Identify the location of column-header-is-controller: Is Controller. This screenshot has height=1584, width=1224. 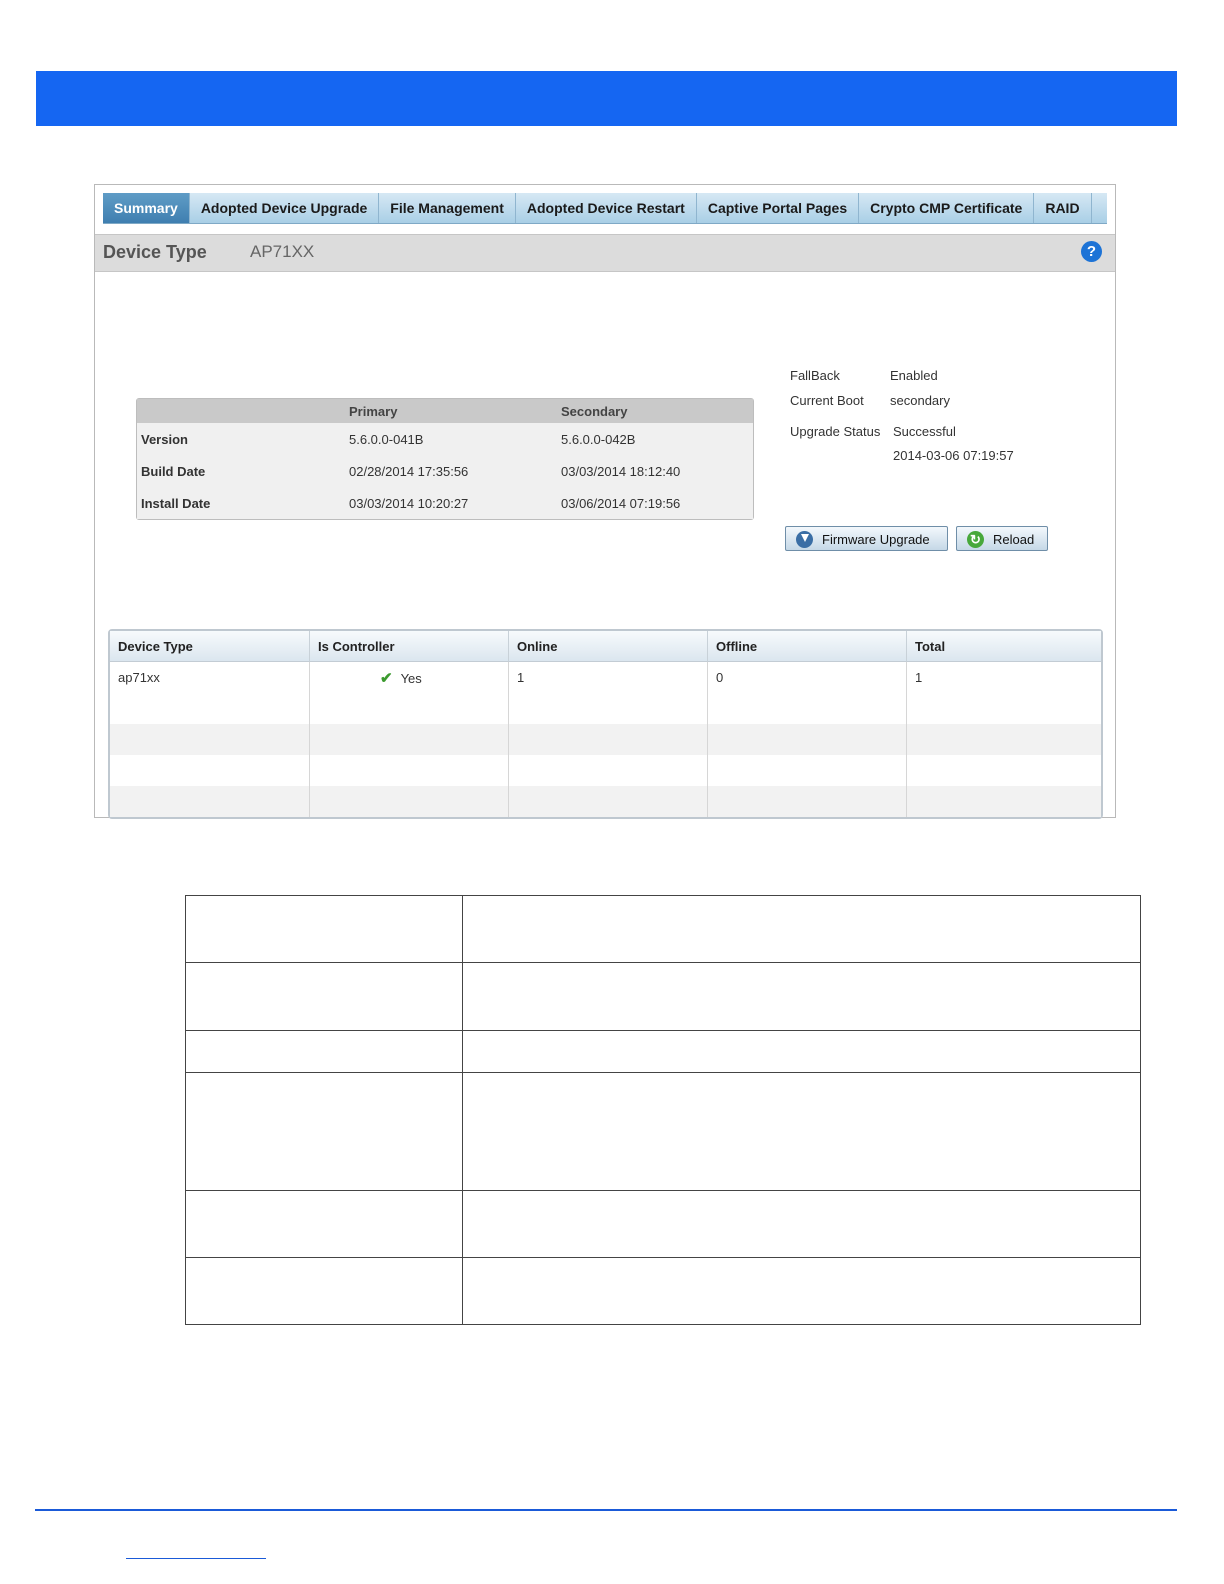
(409, 646).